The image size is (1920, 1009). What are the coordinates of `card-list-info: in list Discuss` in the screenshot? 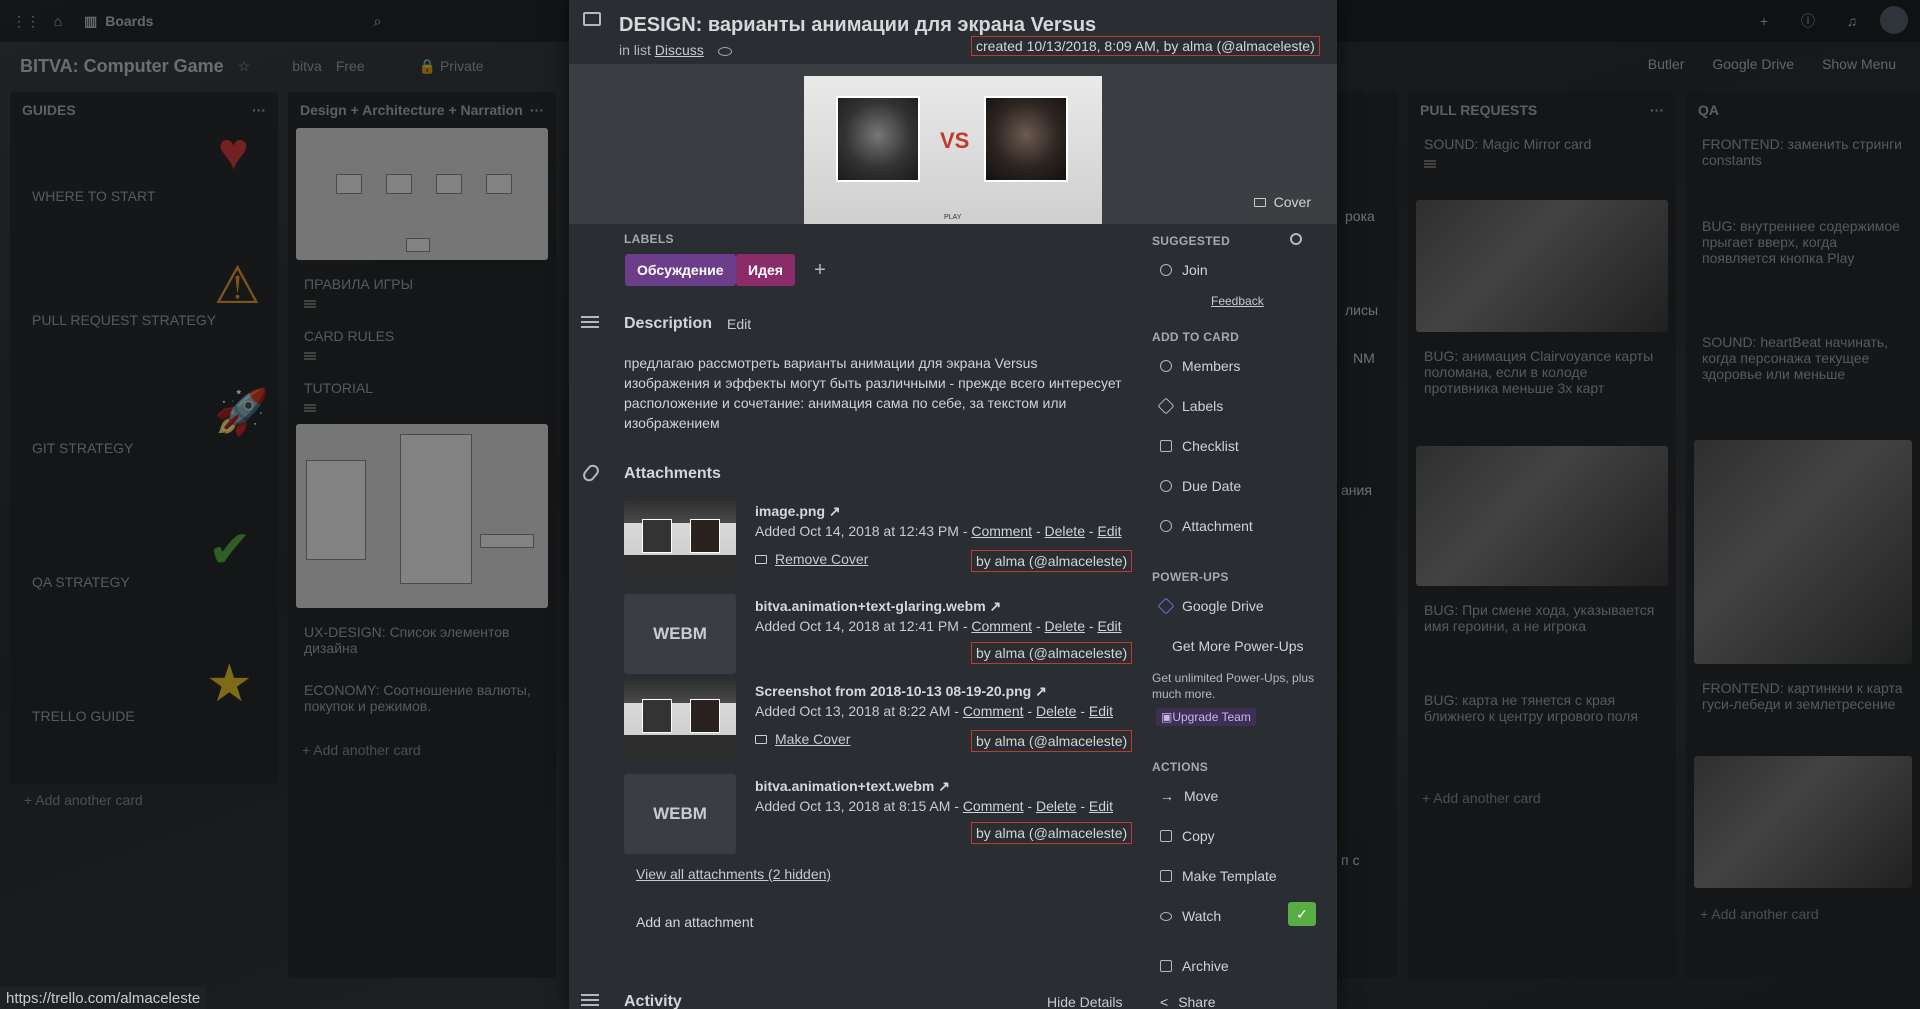 It's located at (675, 50).